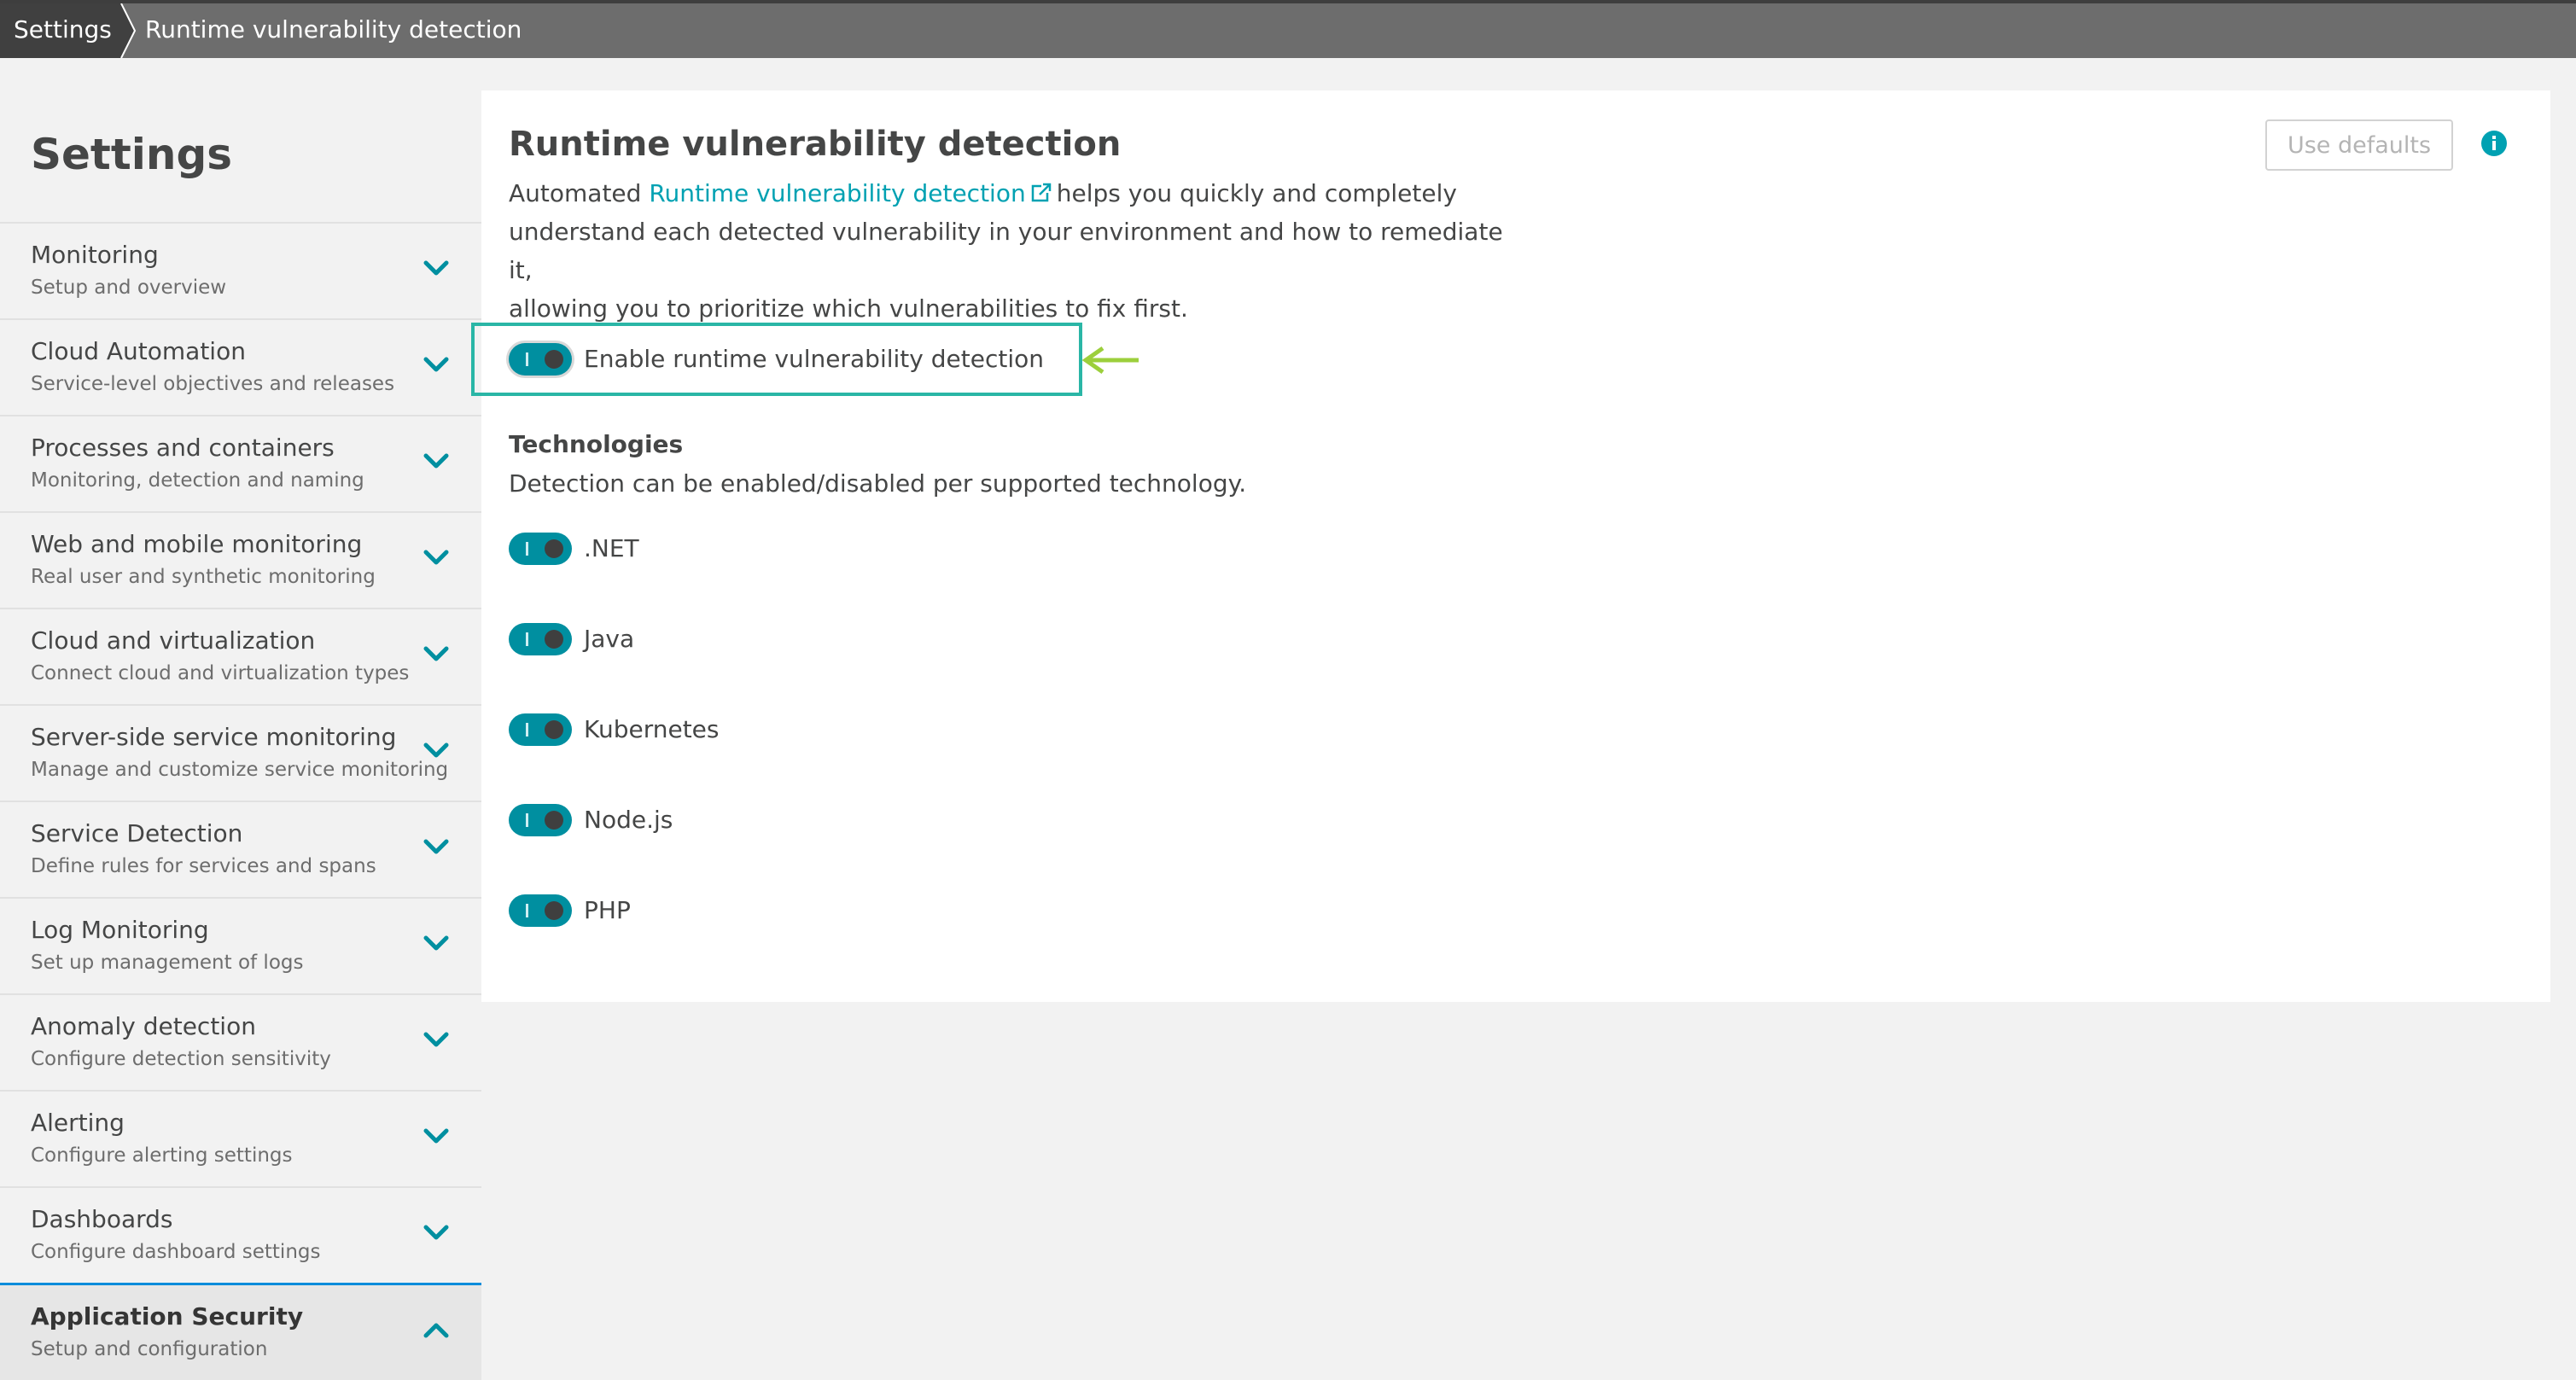  Describe the element at coordinates (333, 30) in the screenshot. I see `breadcrumb-current: Runtime vulnerability detection` at that location.